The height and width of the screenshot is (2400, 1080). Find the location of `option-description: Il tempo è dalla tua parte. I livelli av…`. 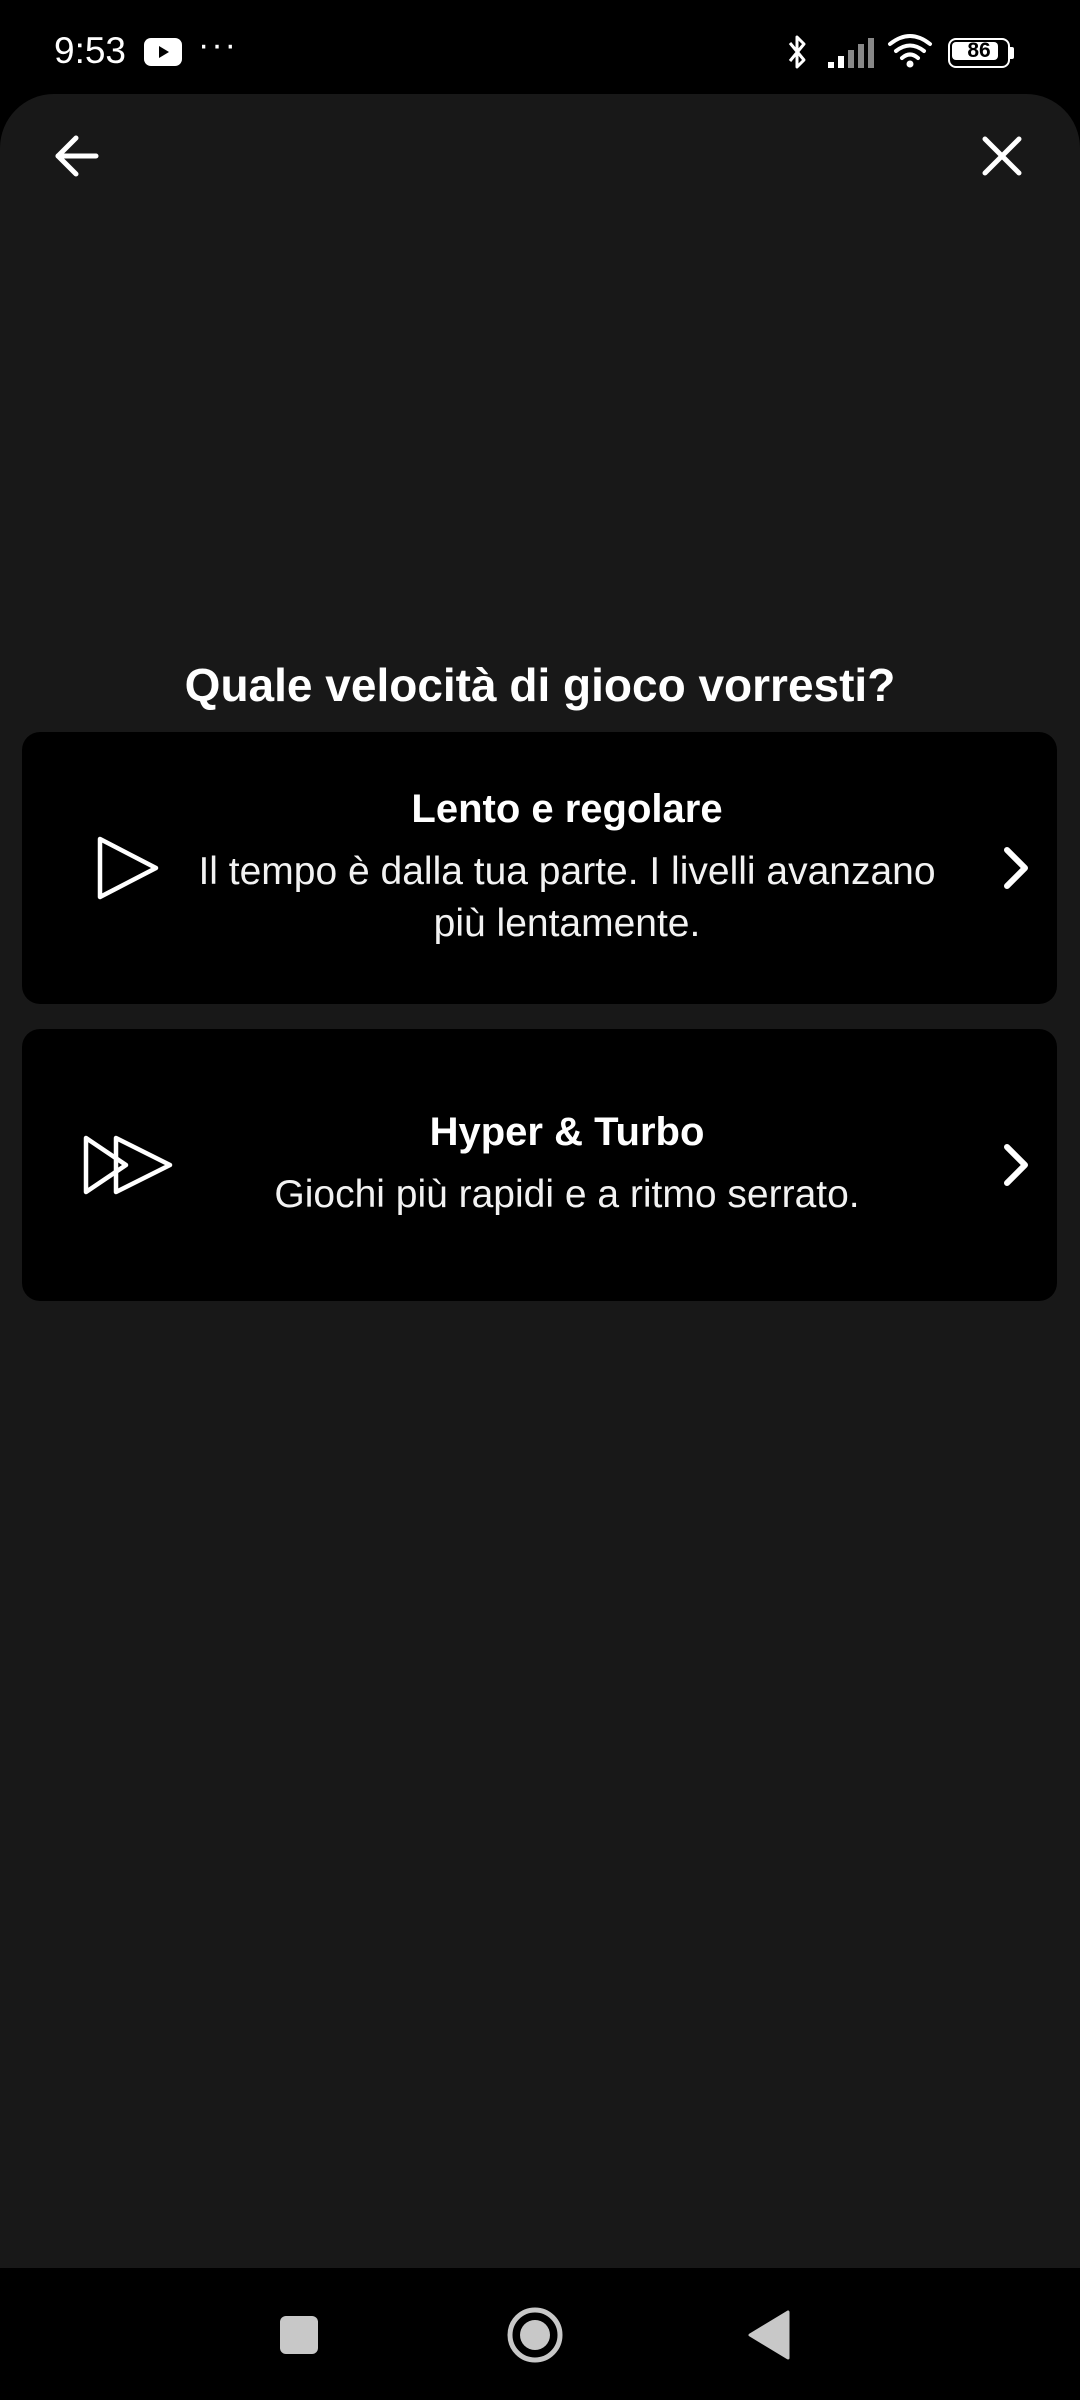

option-description: Il tempo è dalla tua parte. I livelli av… is located at coordinates (567, 897).